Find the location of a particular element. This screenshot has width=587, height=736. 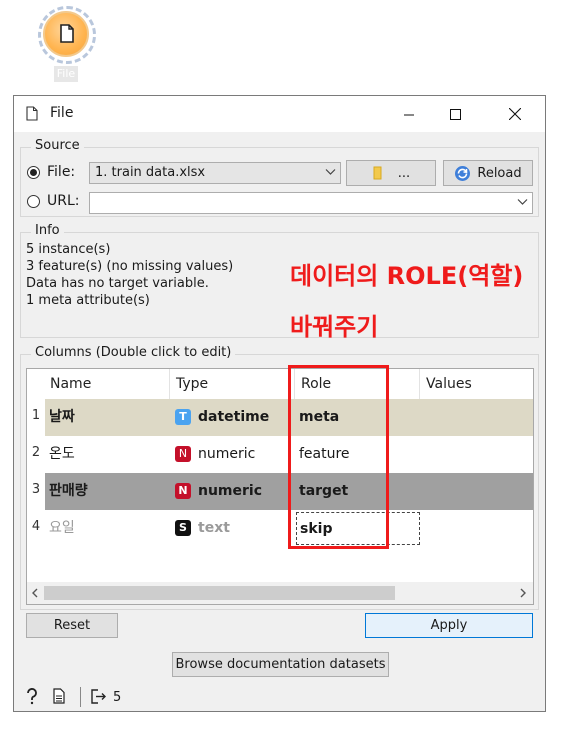

column-header-name: Name is located at coordinates (107, 384).